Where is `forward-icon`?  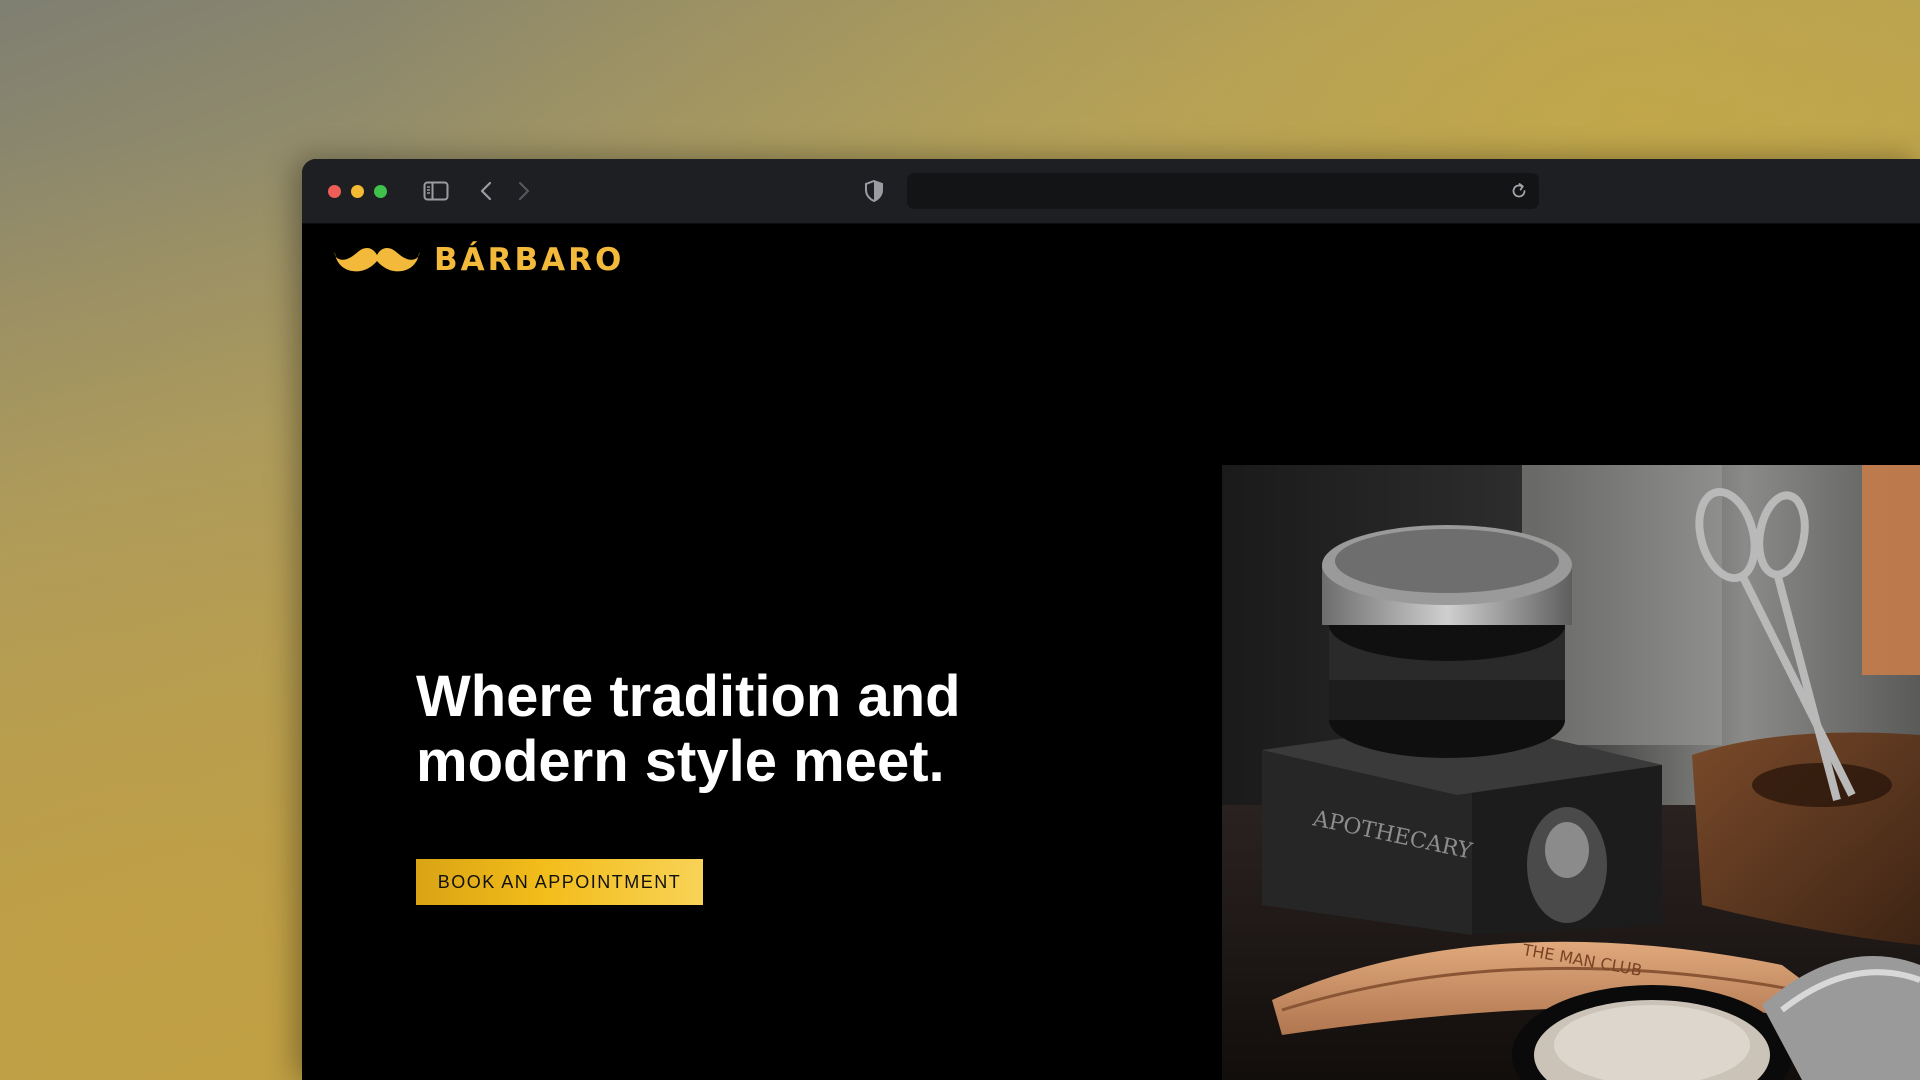 forward-icon is located at coordinates (524, 191).